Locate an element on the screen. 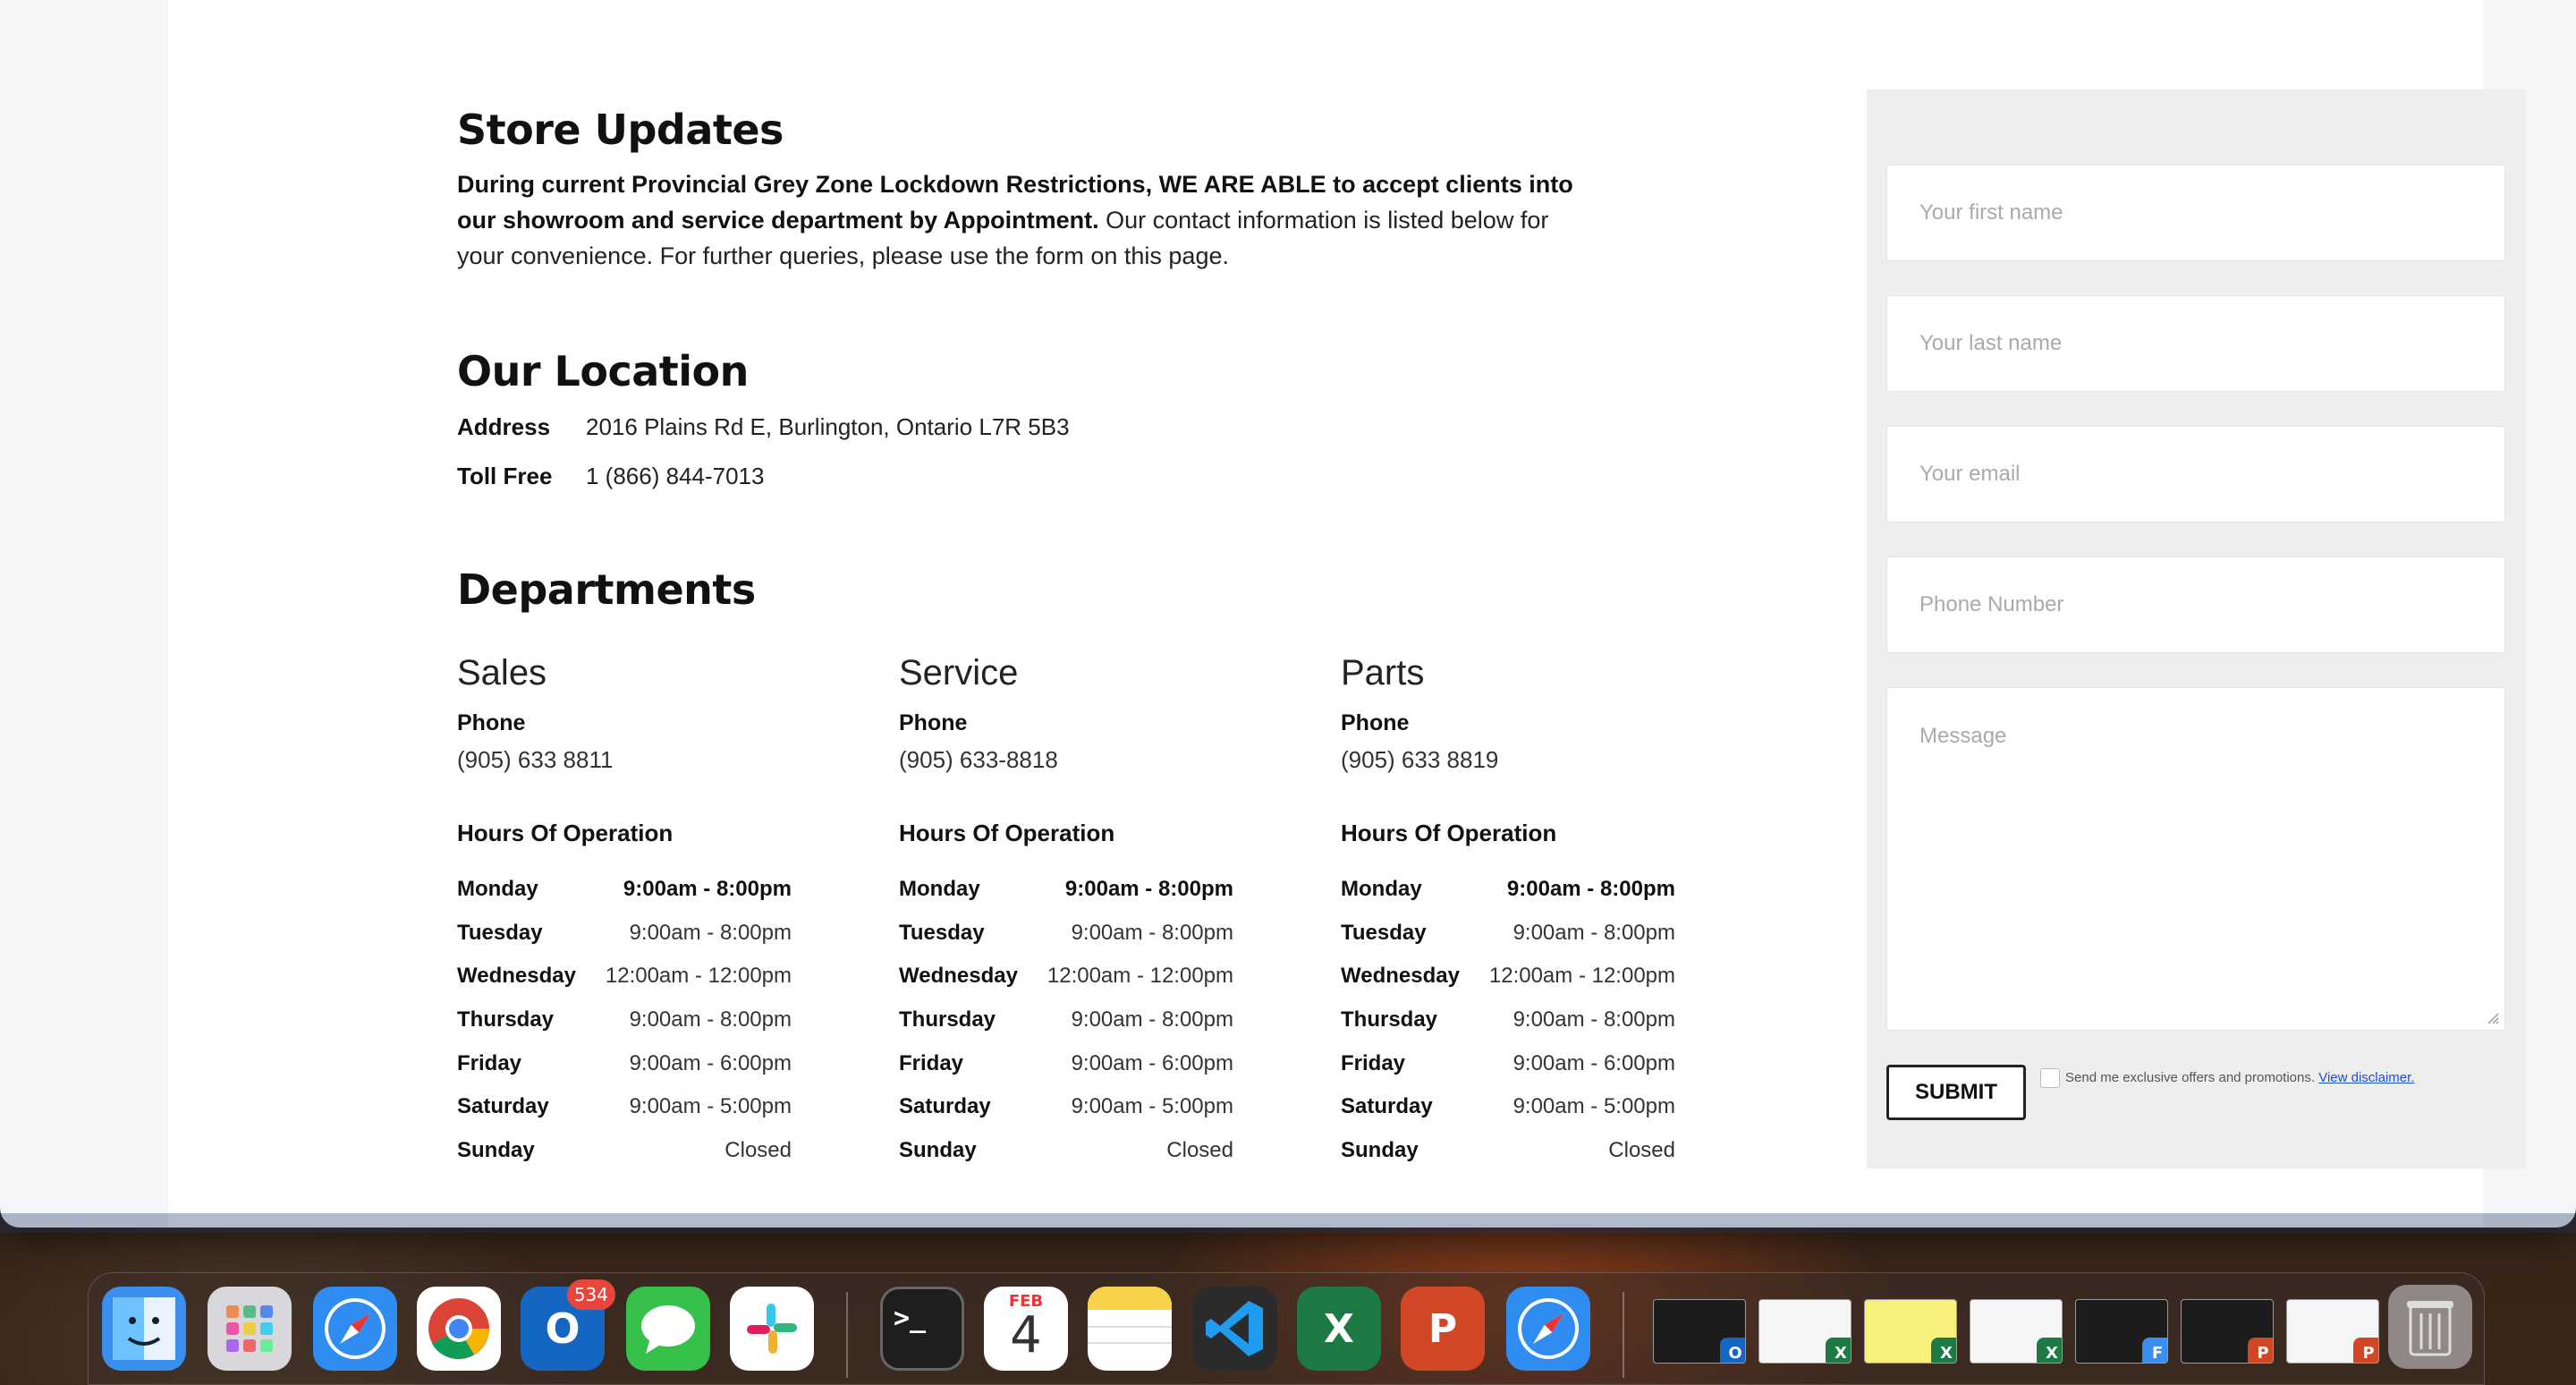 The height and width of the screenshot is (1385, 2576). launchpad-icon is located at coordinates (250, 1329).